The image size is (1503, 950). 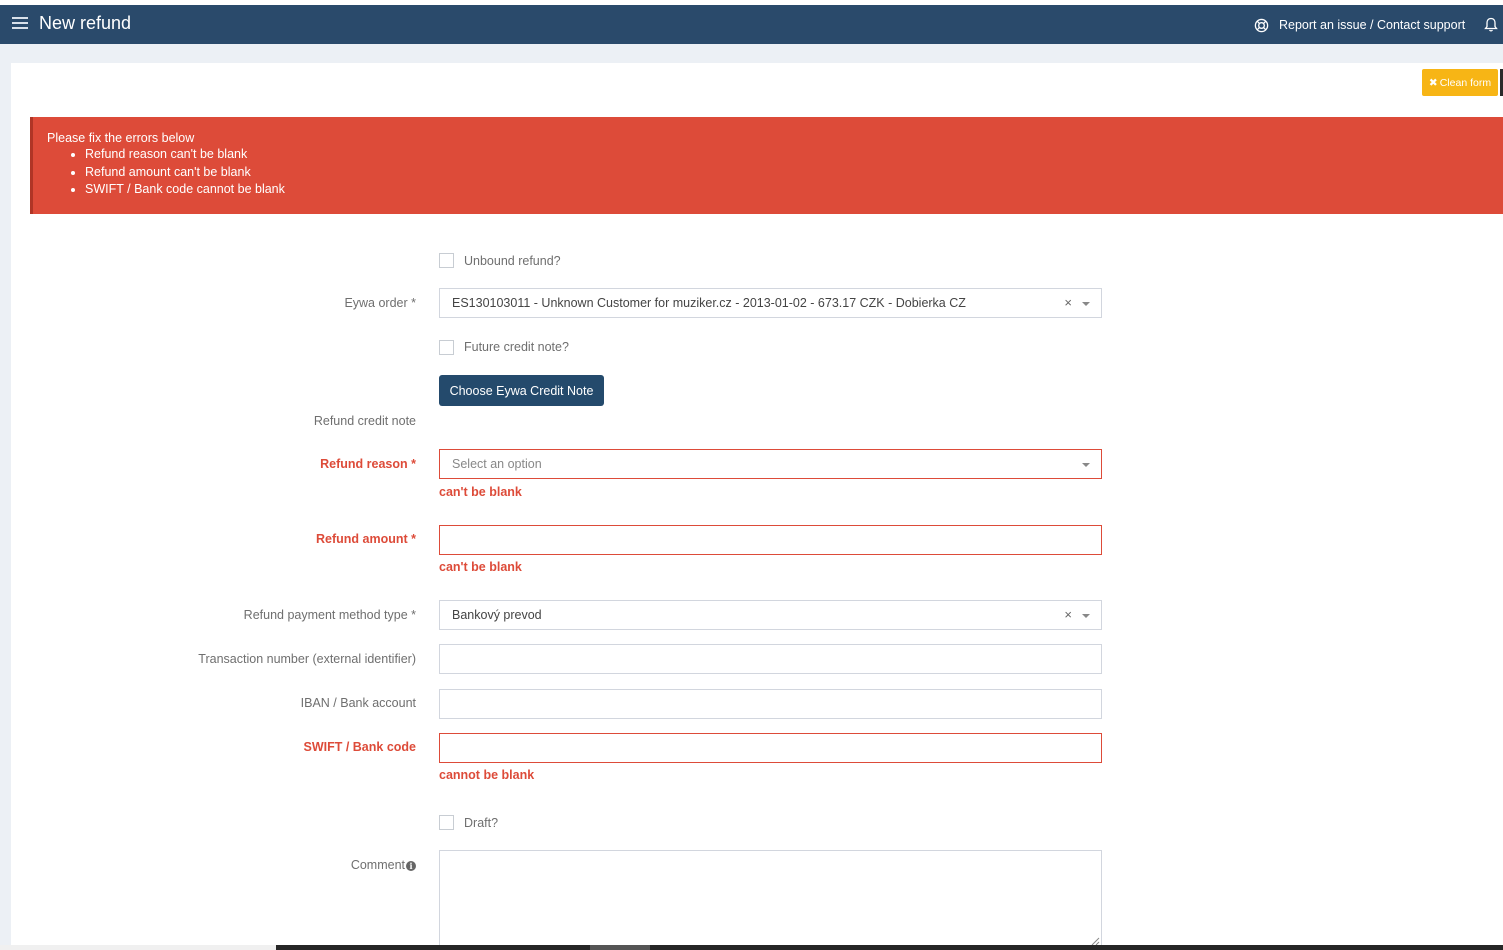 I want to click on scrollbar-track, so click(x=889, y=947).